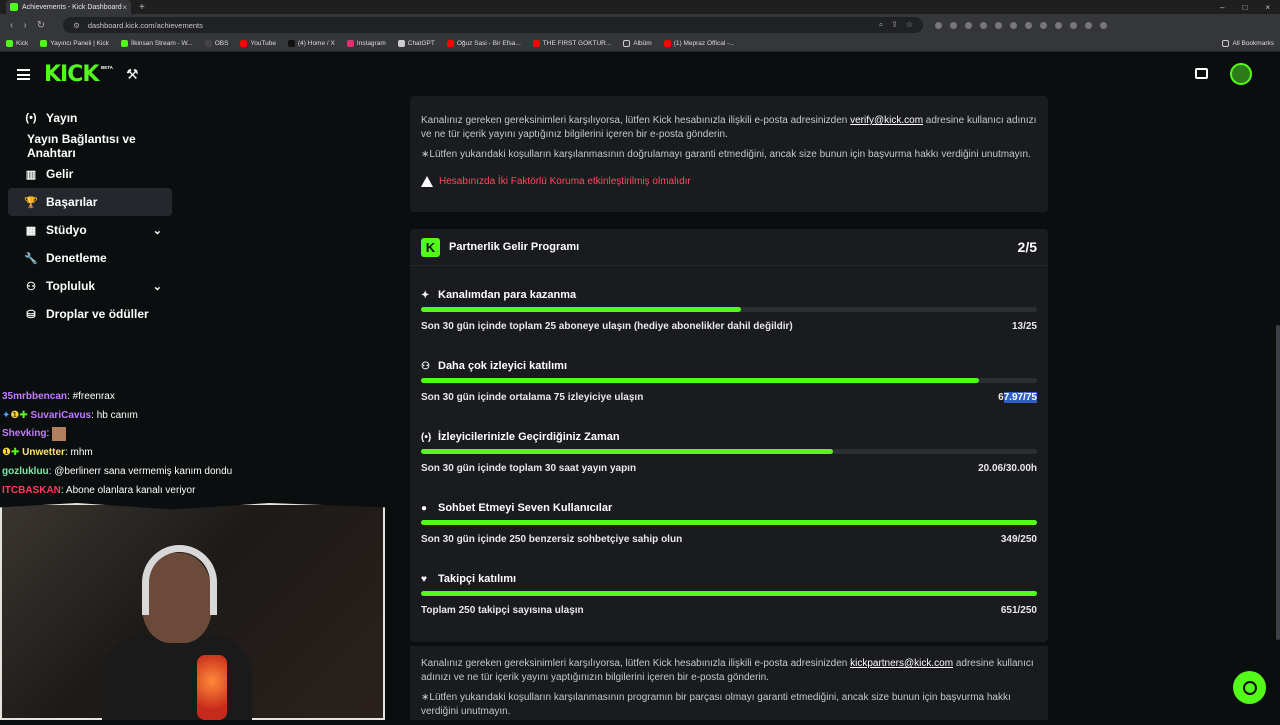 This screenshot has height=725, width=1280. Describe the element at coordinates (1222, 7) in the screenshot. I see `minimize-icon: –` at that location.